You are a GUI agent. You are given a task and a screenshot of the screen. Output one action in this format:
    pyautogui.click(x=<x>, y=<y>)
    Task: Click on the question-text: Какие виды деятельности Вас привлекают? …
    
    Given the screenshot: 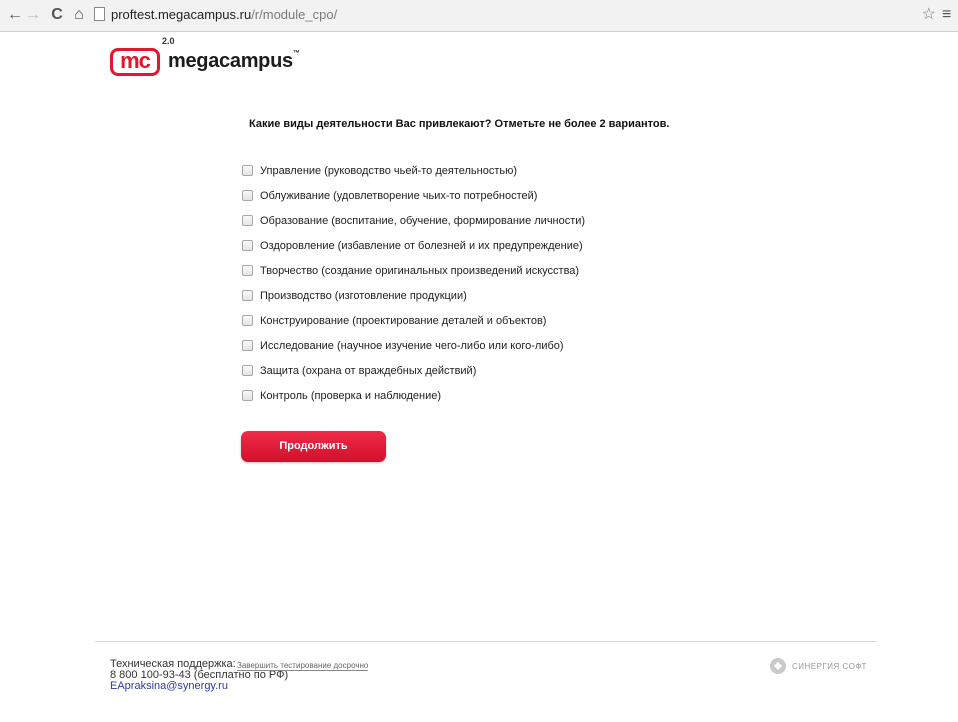 What is the action you would take?
    pyautogui.click(x=459, y=124)
    